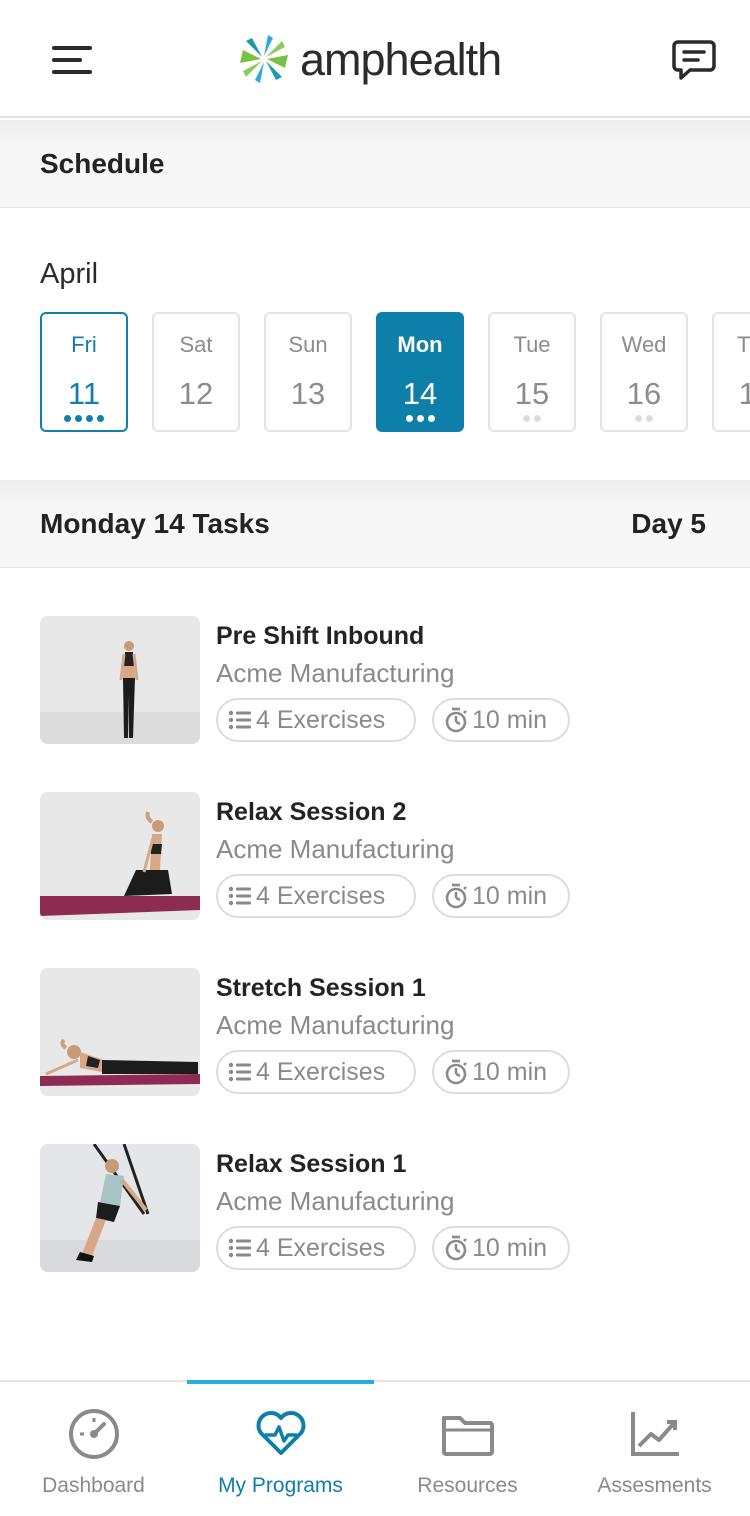  Describe the element at coordinates (744, 393) in the screenshot. I see `date-number: 17` at that location.